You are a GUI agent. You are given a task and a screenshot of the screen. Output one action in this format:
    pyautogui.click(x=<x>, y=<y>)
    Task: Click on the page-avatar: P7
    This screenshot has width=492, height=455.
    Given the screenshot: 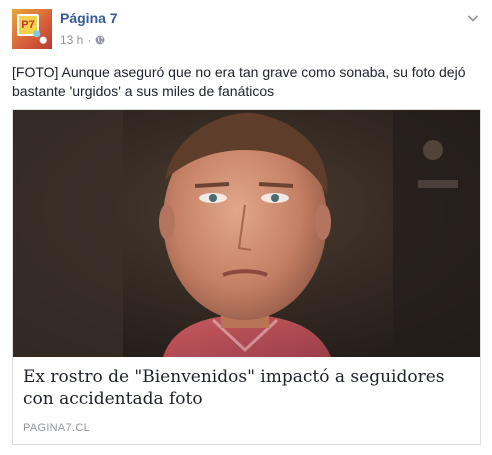 What is the action you would take?
    pyautogui.click(x=32, y=29)
    